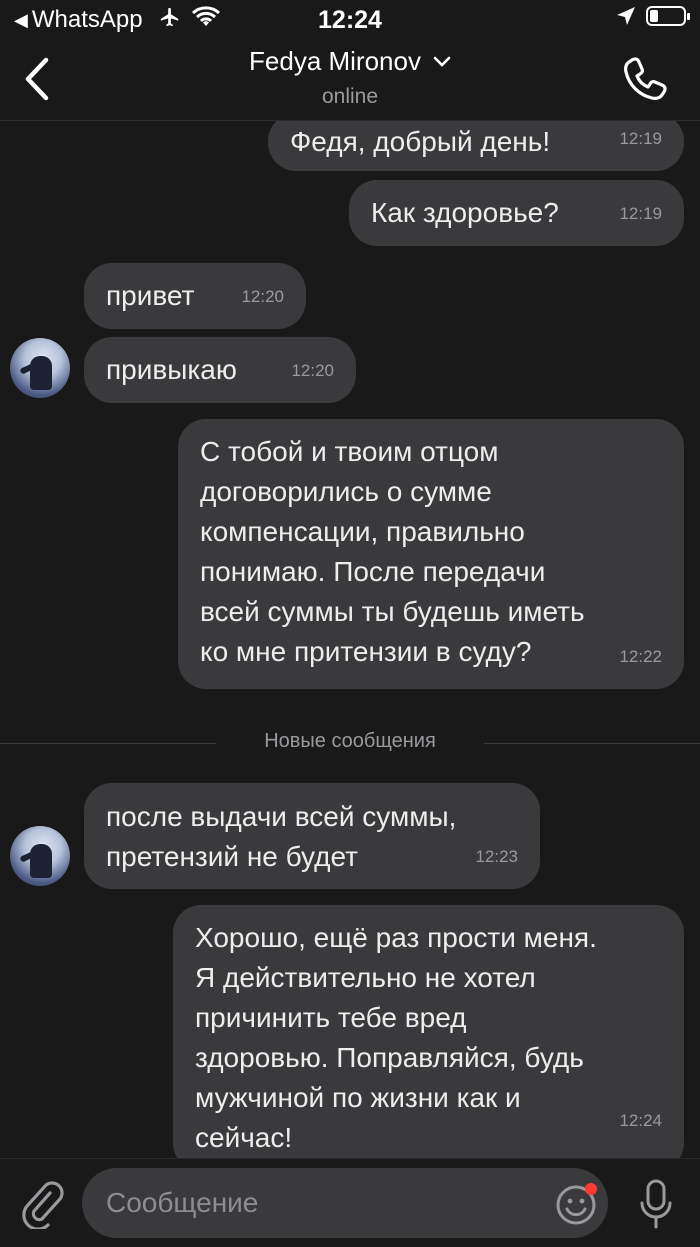  Describe the element at coordinates (350, 96) in the screenshot. I see `contact-status: online` at that location.